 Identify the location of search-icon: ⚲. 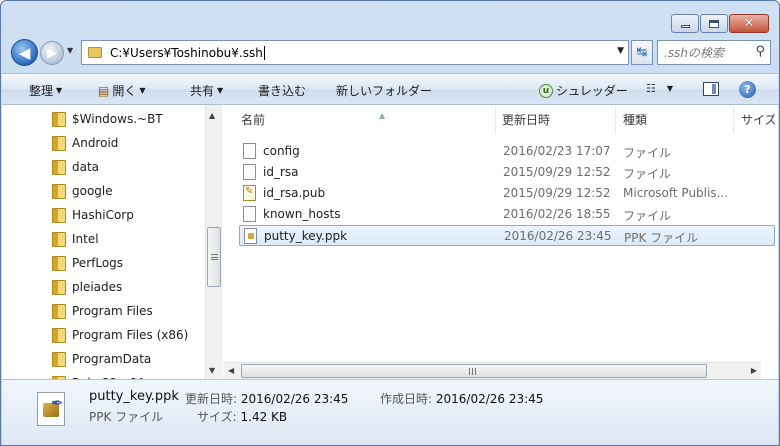
(760, 51).